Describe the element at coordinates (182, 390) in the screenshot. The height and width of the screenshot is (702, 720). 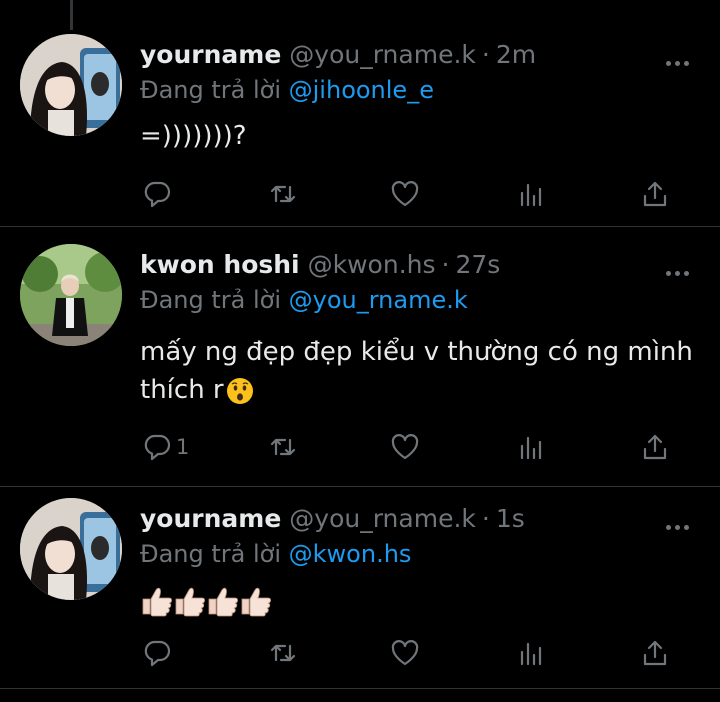
I see `tweet-text-part: thích r` at that location.